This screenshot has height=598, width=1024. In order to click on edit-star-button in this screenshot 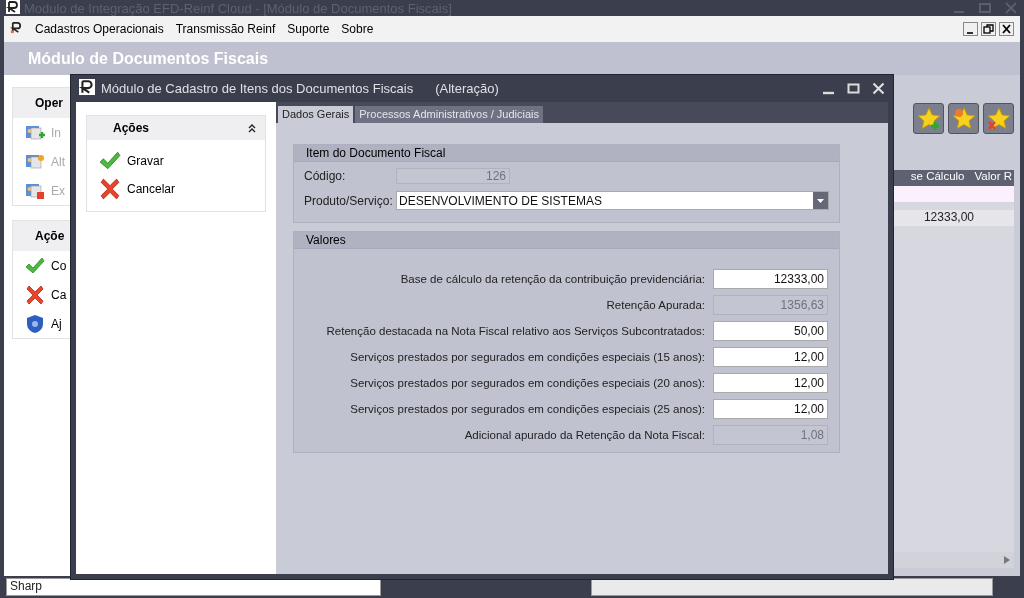, I will do `click(963, 118)`.